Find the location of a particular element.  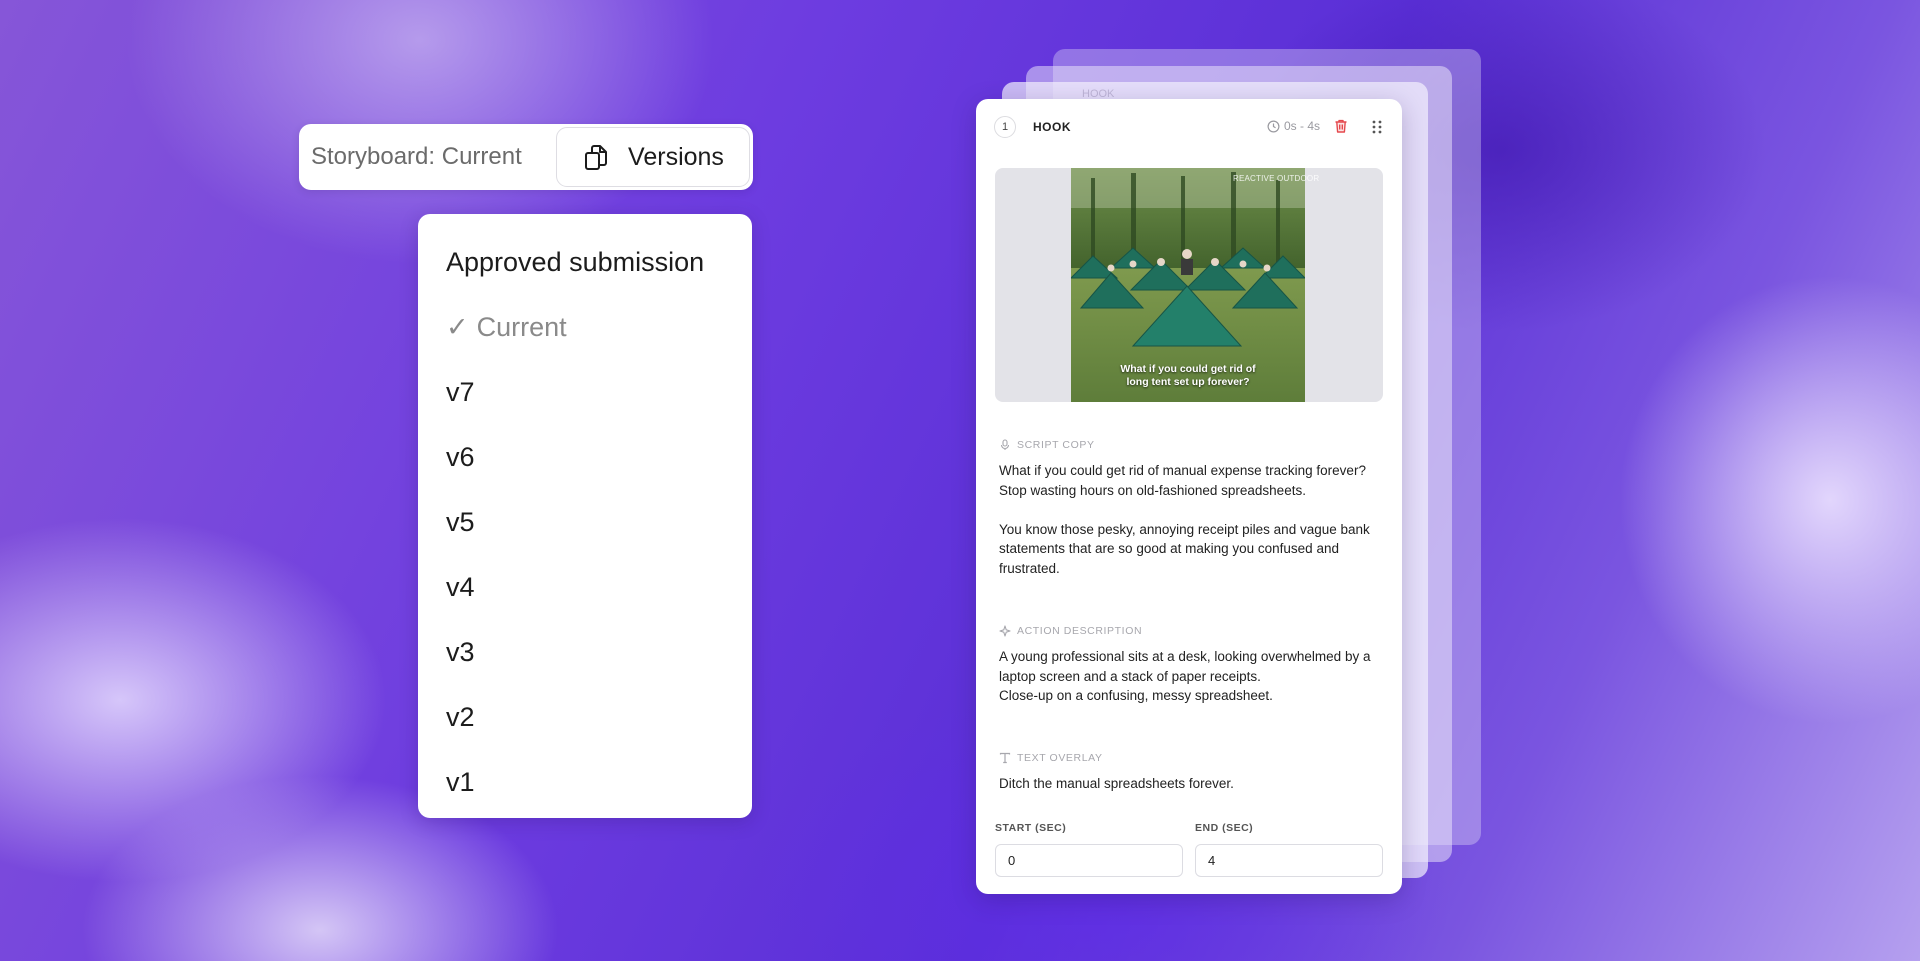

version-option-v5: v5 is located at coordinates (585, 522).